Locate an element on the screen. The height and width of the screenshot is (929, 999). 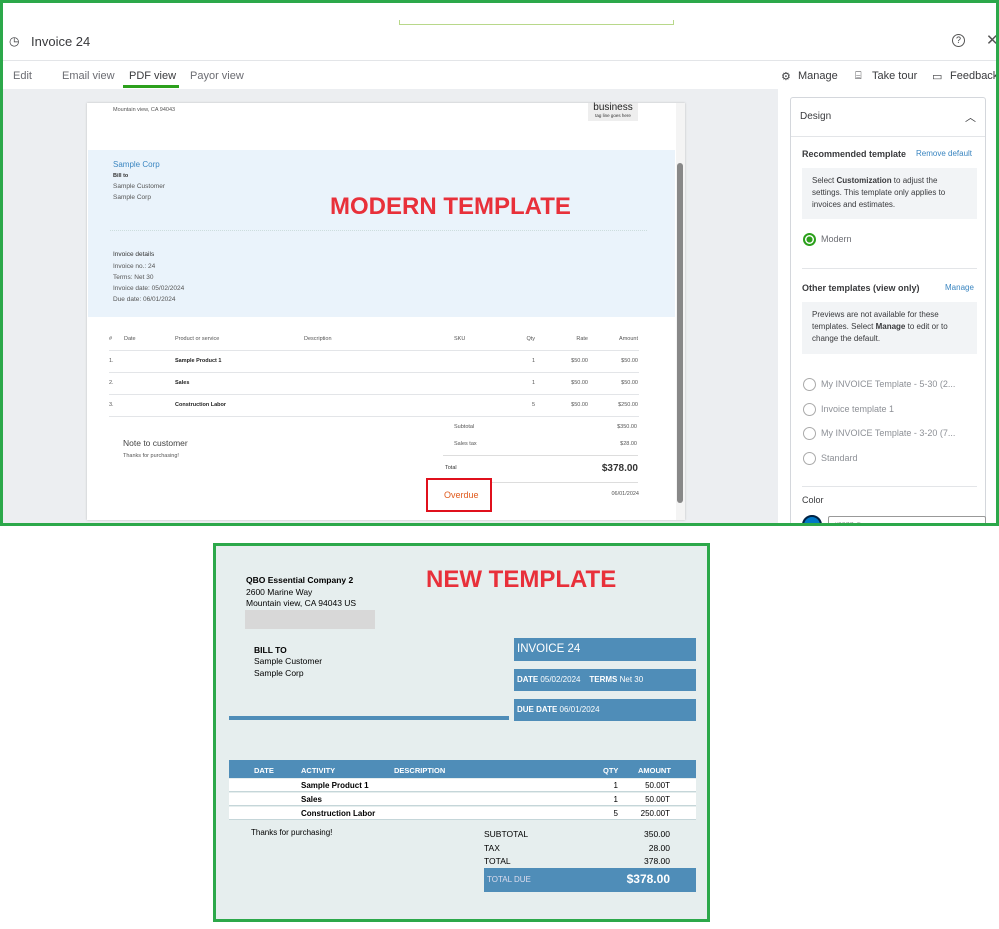
column-header: Description is located at coordinates (318, 339).